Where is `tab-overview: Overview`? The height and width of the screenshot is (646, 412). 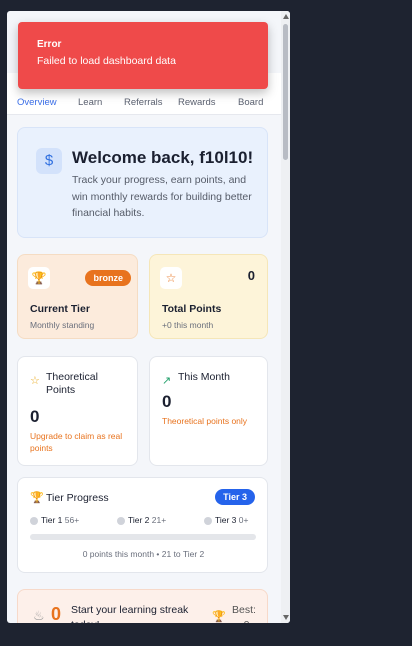 tab-overview: Overview is located at coordinates (37, 102).